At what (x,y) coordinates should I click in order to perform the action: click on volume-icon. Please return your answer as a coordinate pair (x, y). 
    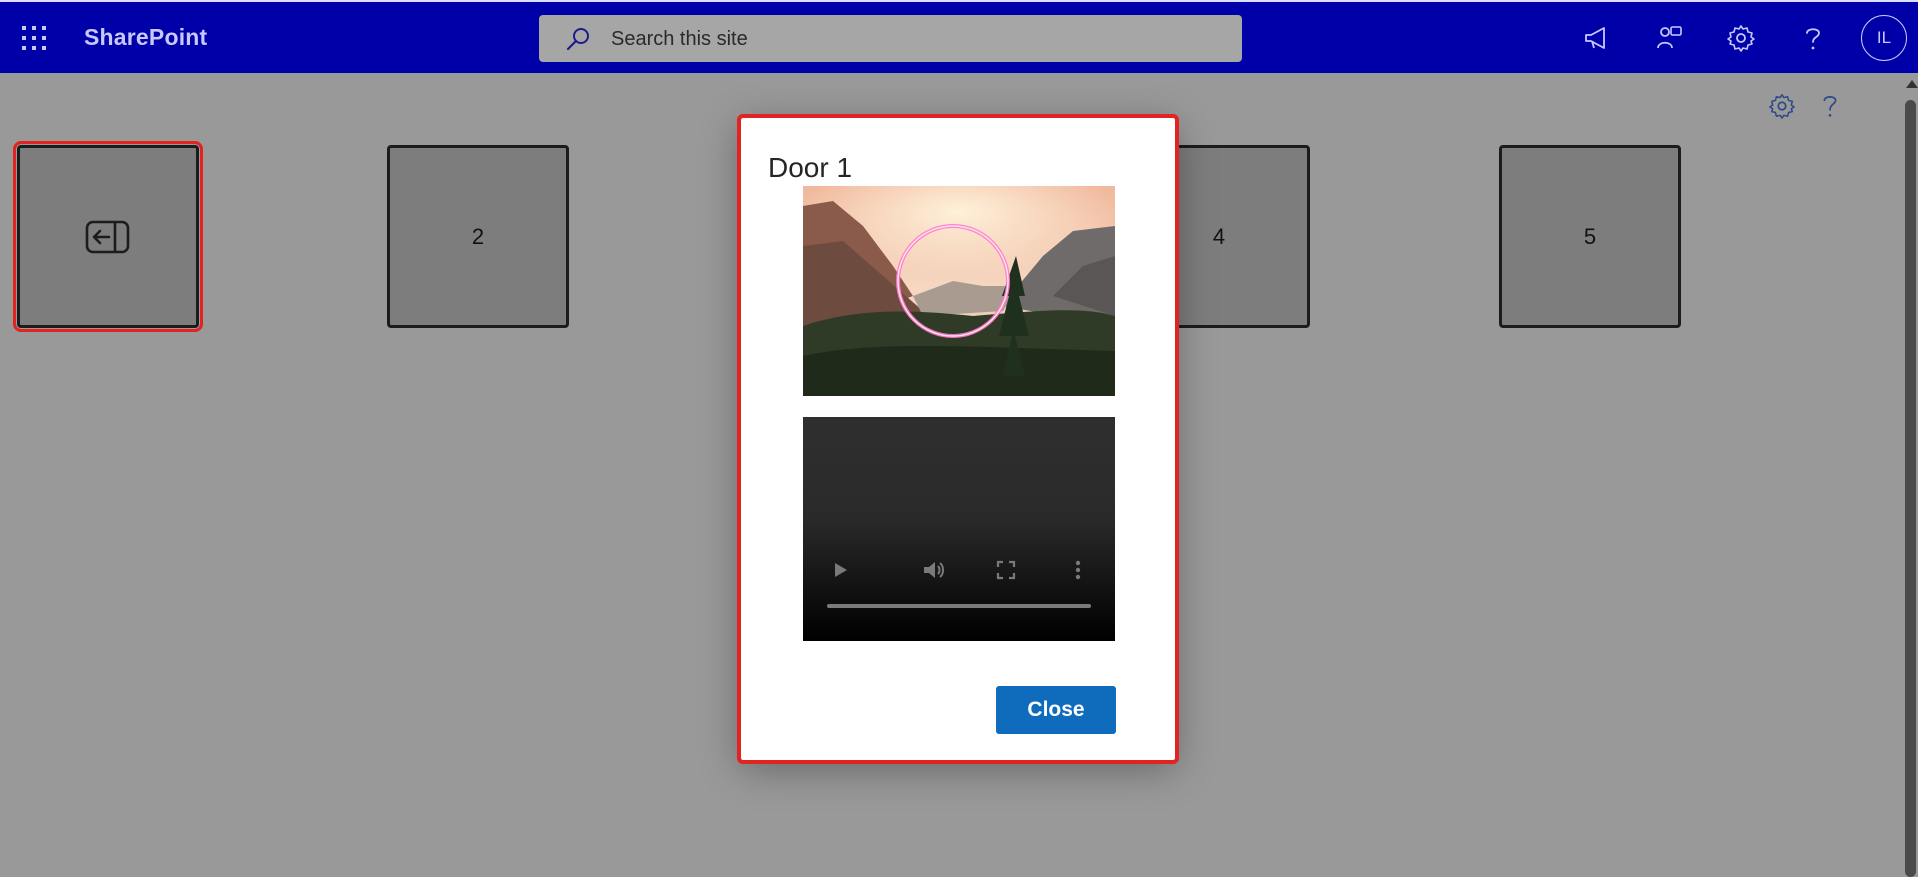
    Looking at the image, I should click on (934, 570).